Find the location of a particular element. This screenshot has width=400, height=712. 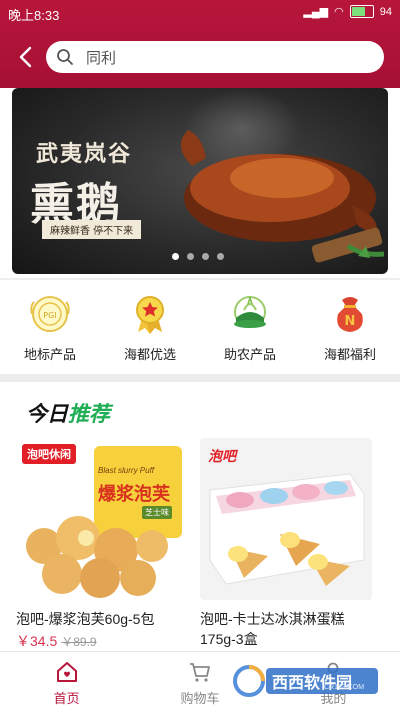

category-farm-aid: 助农产品 is located at coordinates (250, 328).